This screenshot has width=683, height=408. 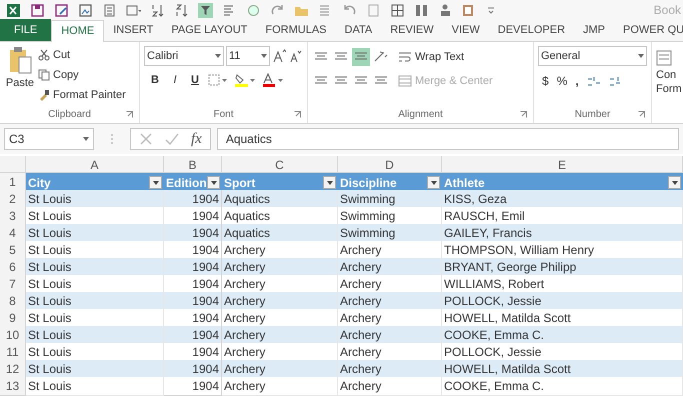 What do you see at coordinates (82, 75) in the screenshot?
I see `copy-button: Copy` at bounding box center [82, 75].